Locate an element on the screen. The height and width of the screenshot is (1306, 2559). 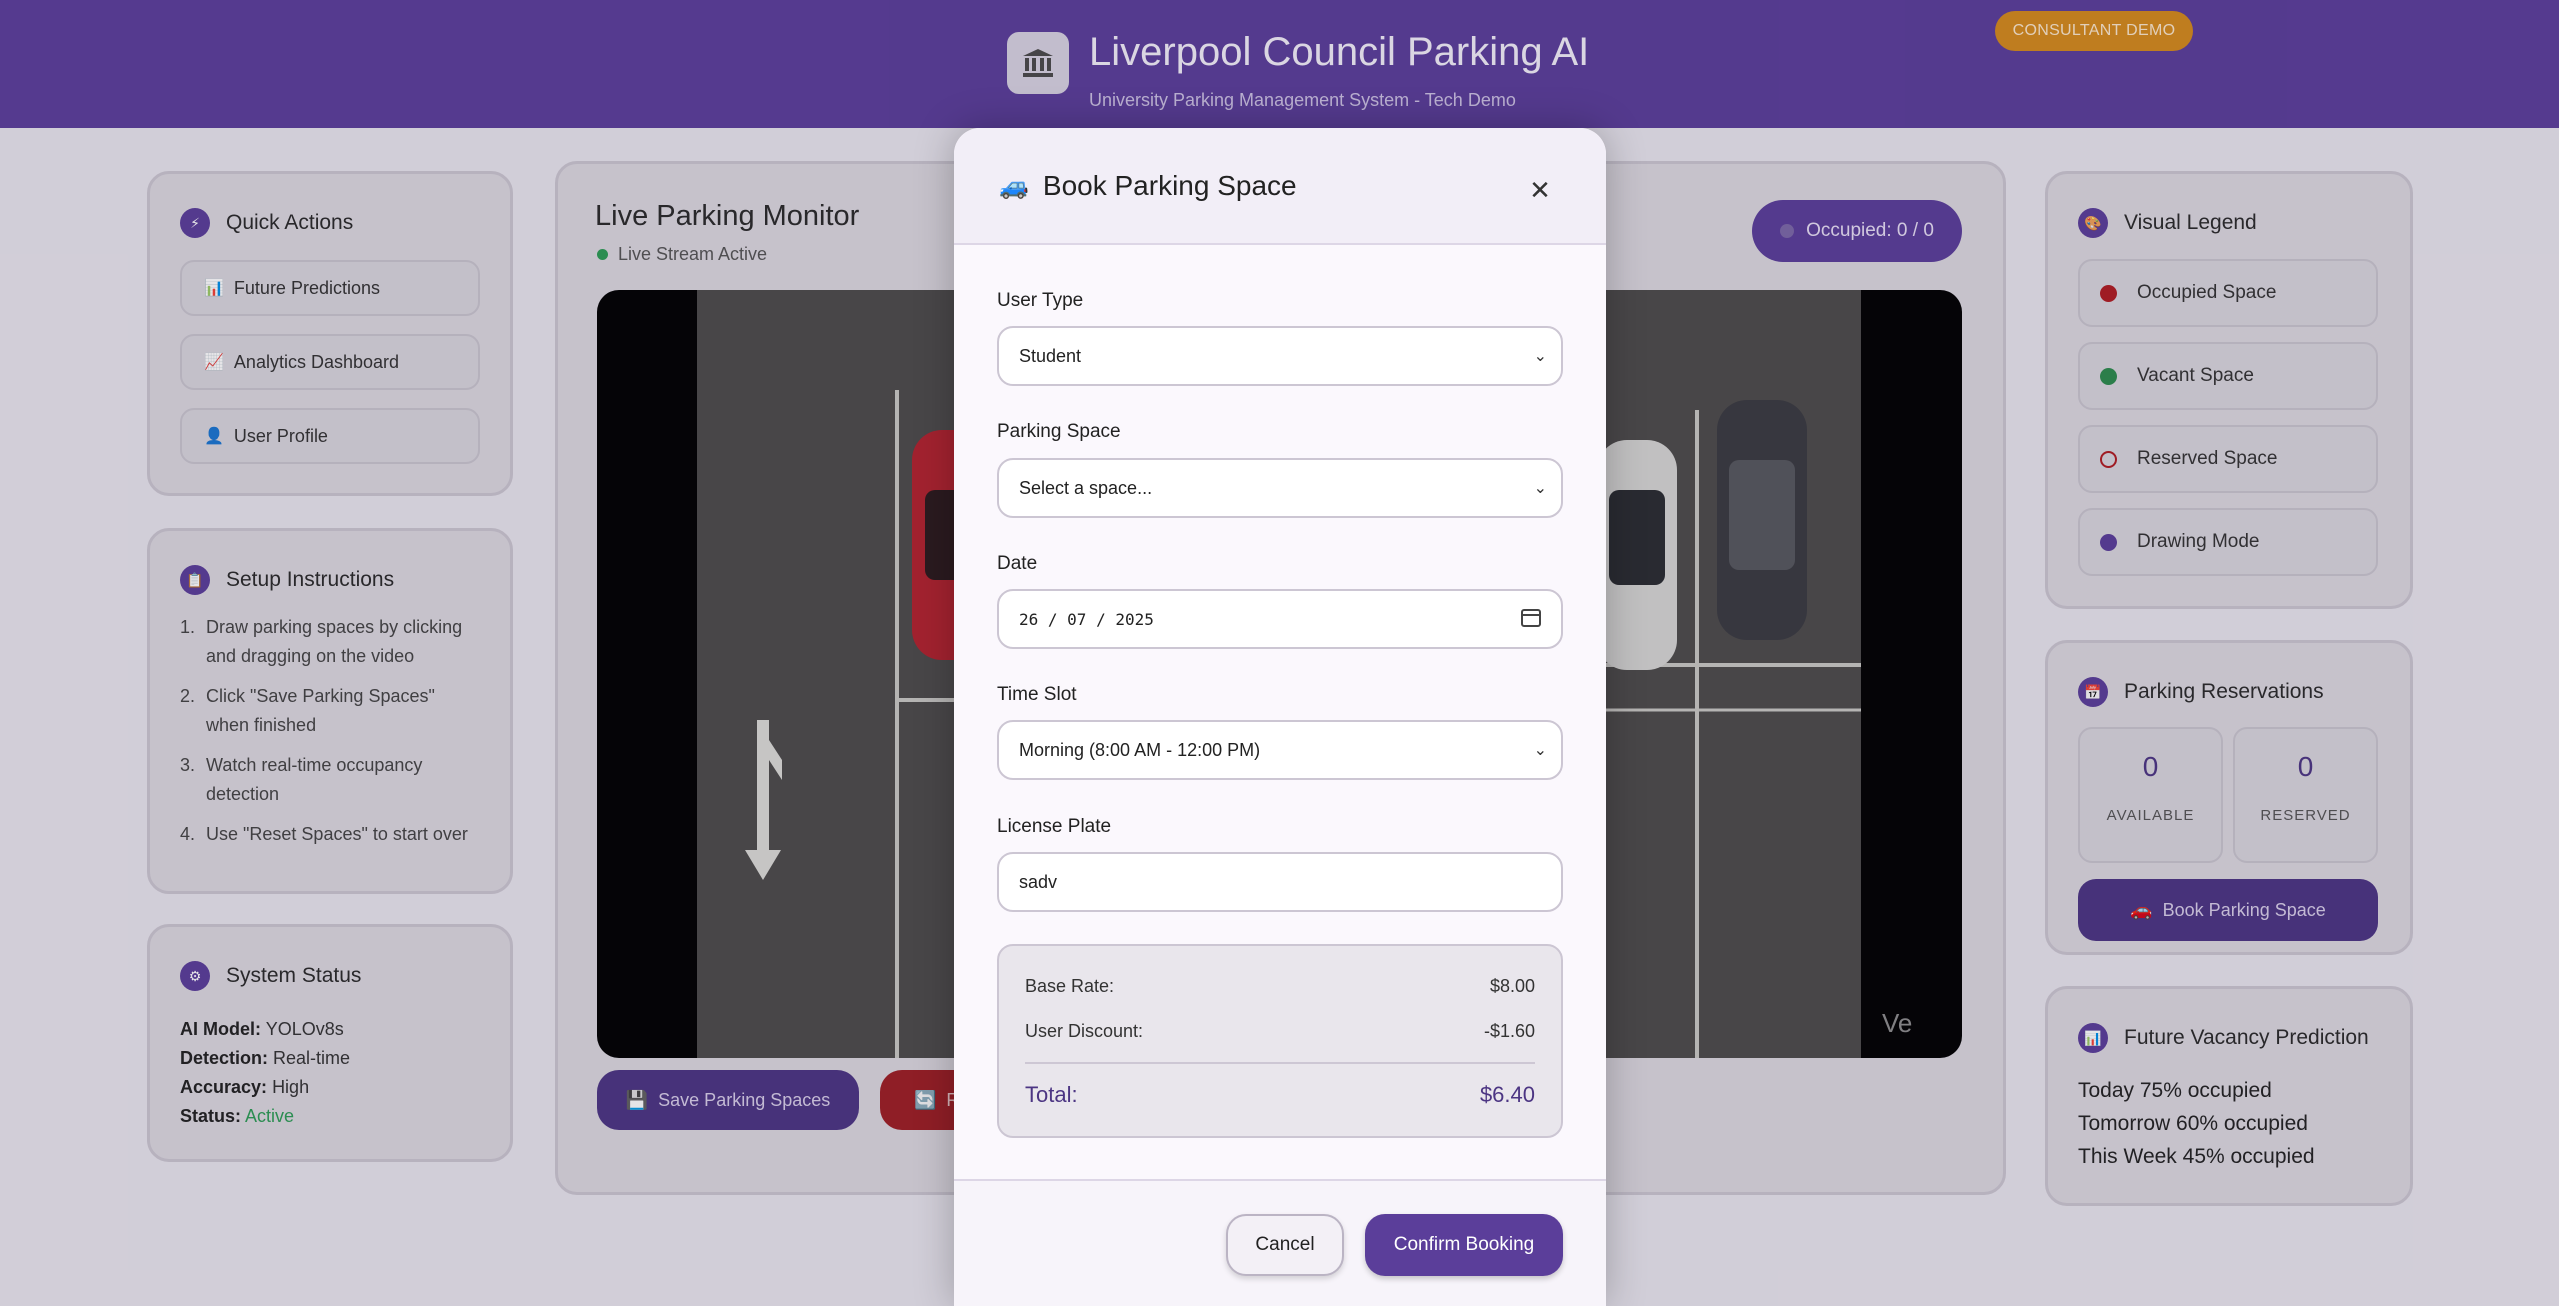
license-plate-label: License Plate is located at coordinates (1054, 826).